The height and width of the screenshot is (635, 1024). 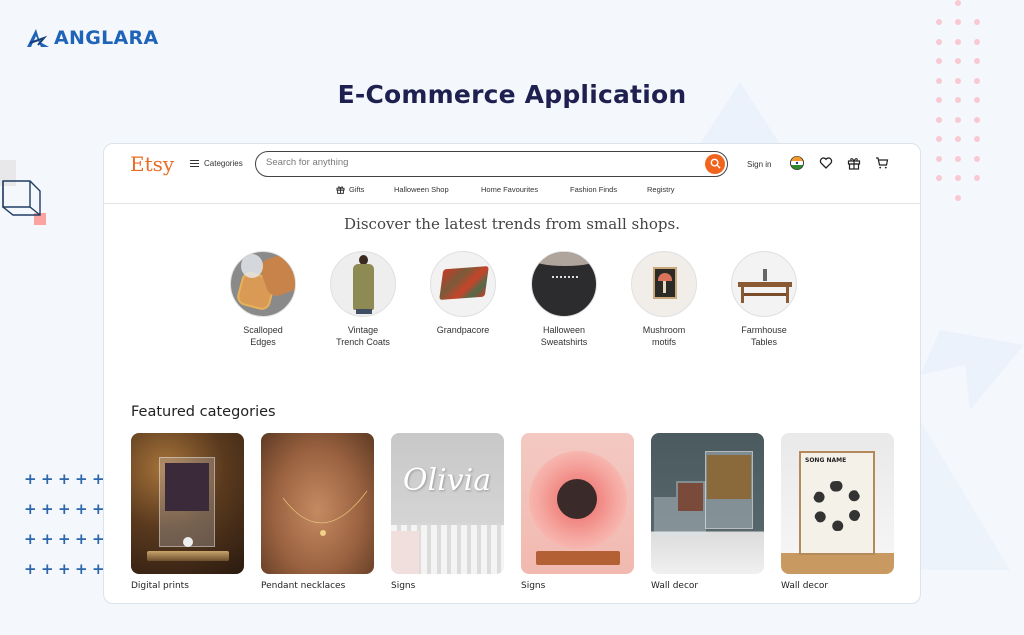 I want to click on featured-label: Digital prints, so click(x=160, y=586).